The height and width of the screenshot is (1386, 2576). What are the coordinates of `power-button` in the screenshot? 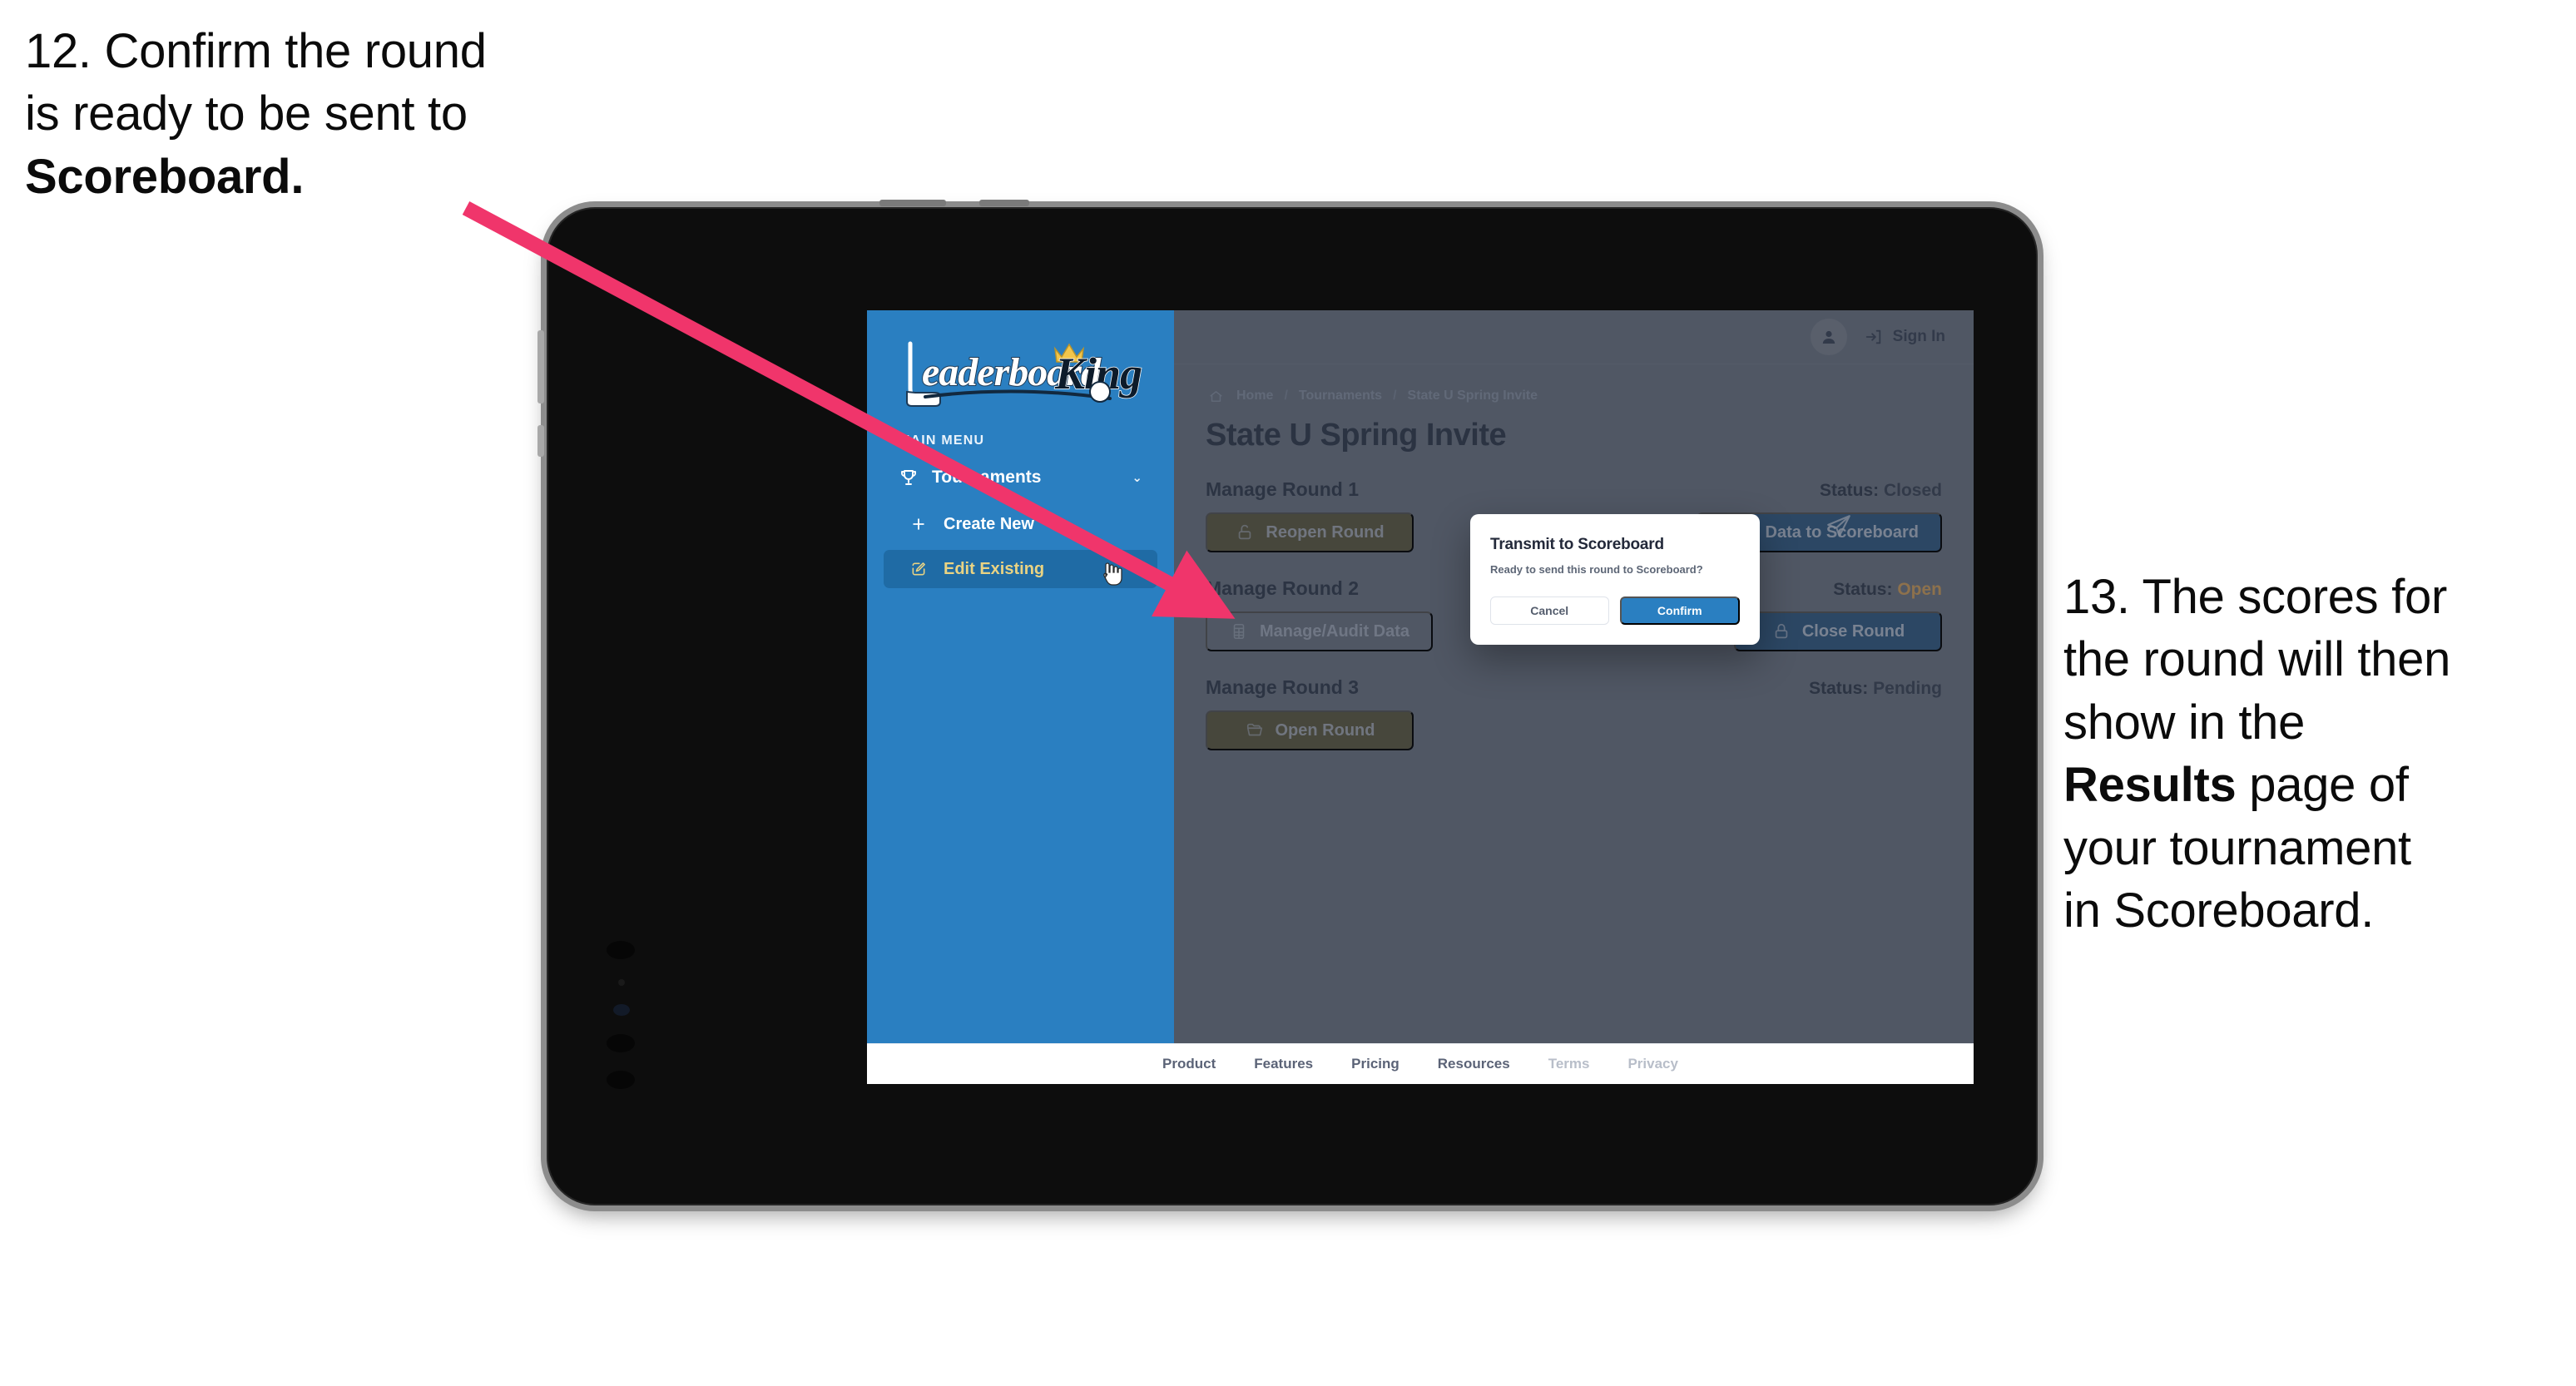 It's located at (540, 366).